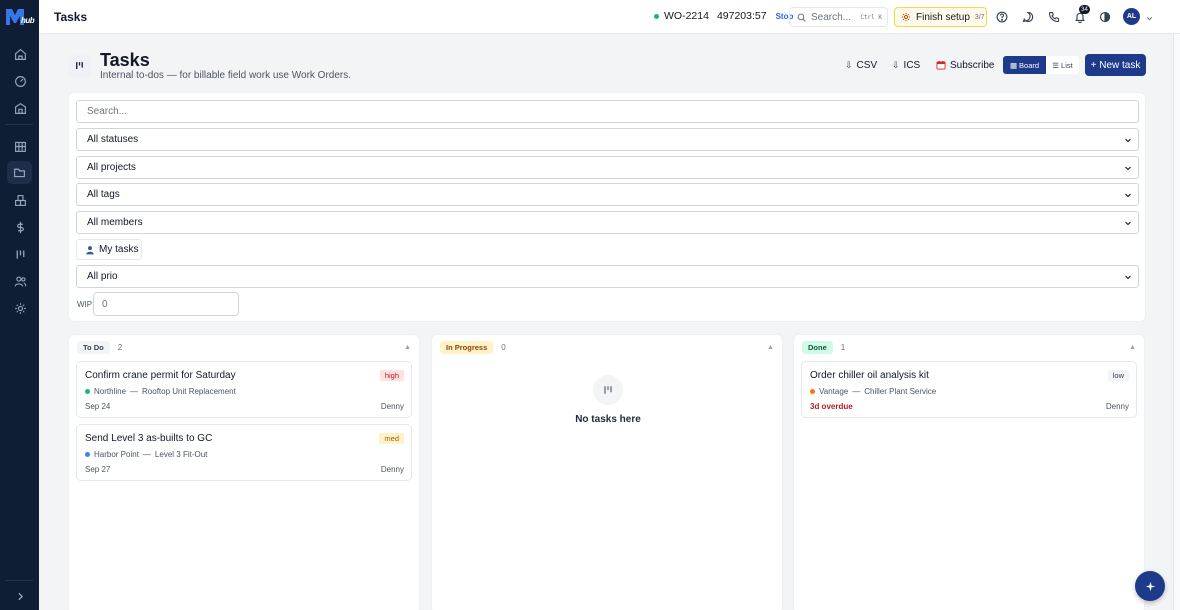 The width and height of the screenshot is (1180, 610). I want to click on view-toggle: ▦ Board ☰ List, so click(1041, 65).